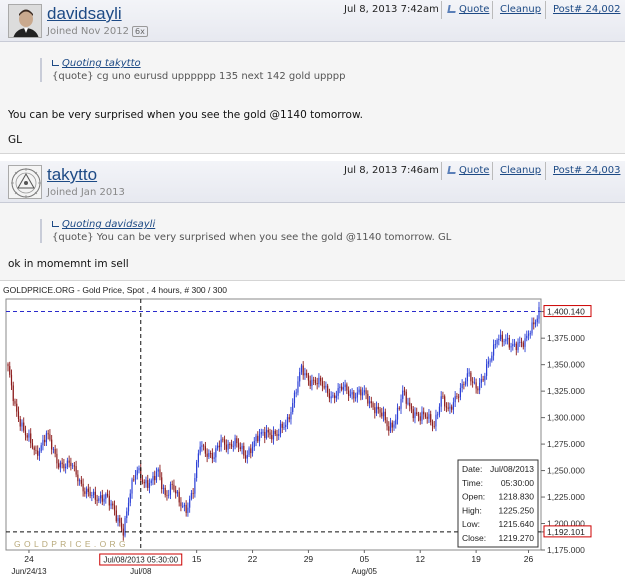  I want to click on post-date: Jul 8, 2013 7:46am, so click(391, 170).